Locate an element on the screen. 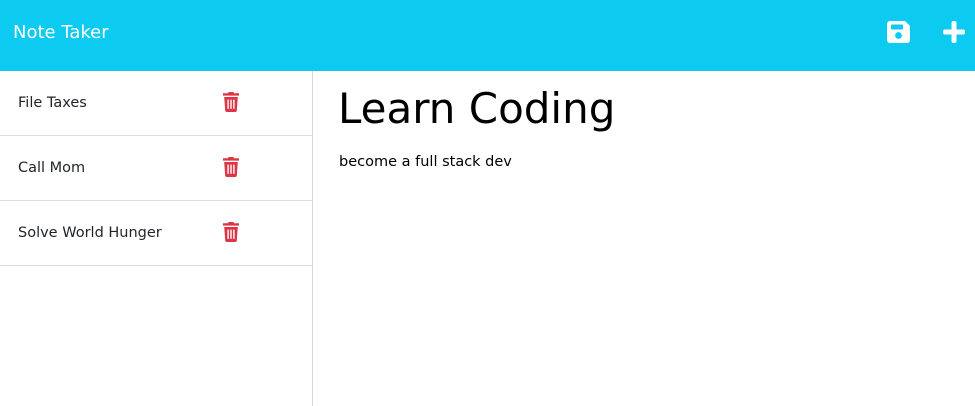  note-item-title: Call Mom is located at coordinates (51, 168).